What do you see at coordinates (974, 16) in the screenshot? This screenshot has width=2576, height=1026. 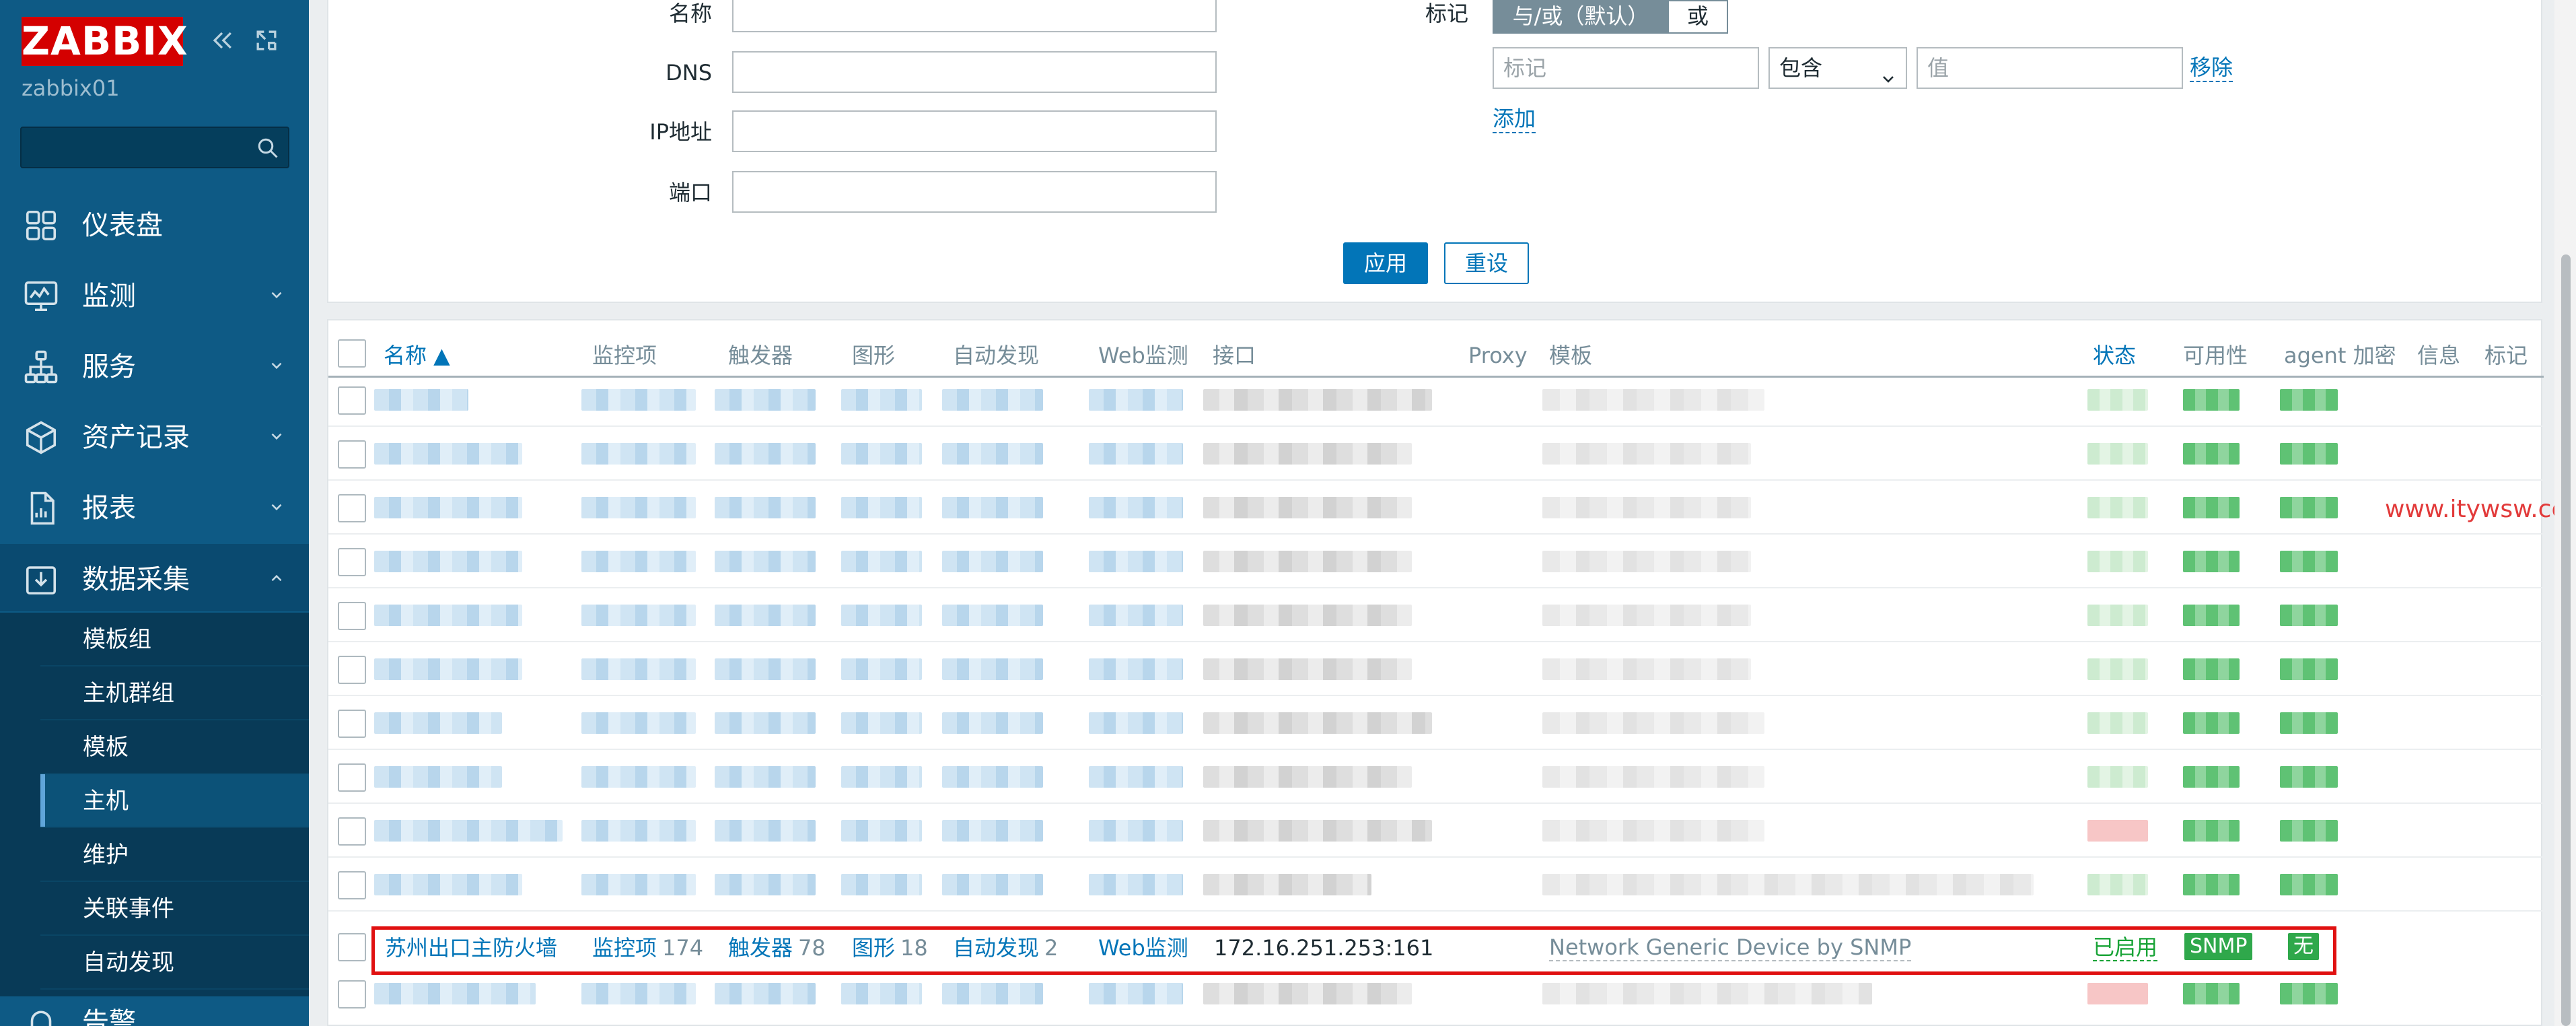 I see `name-input` at bounding box center [974, 16].